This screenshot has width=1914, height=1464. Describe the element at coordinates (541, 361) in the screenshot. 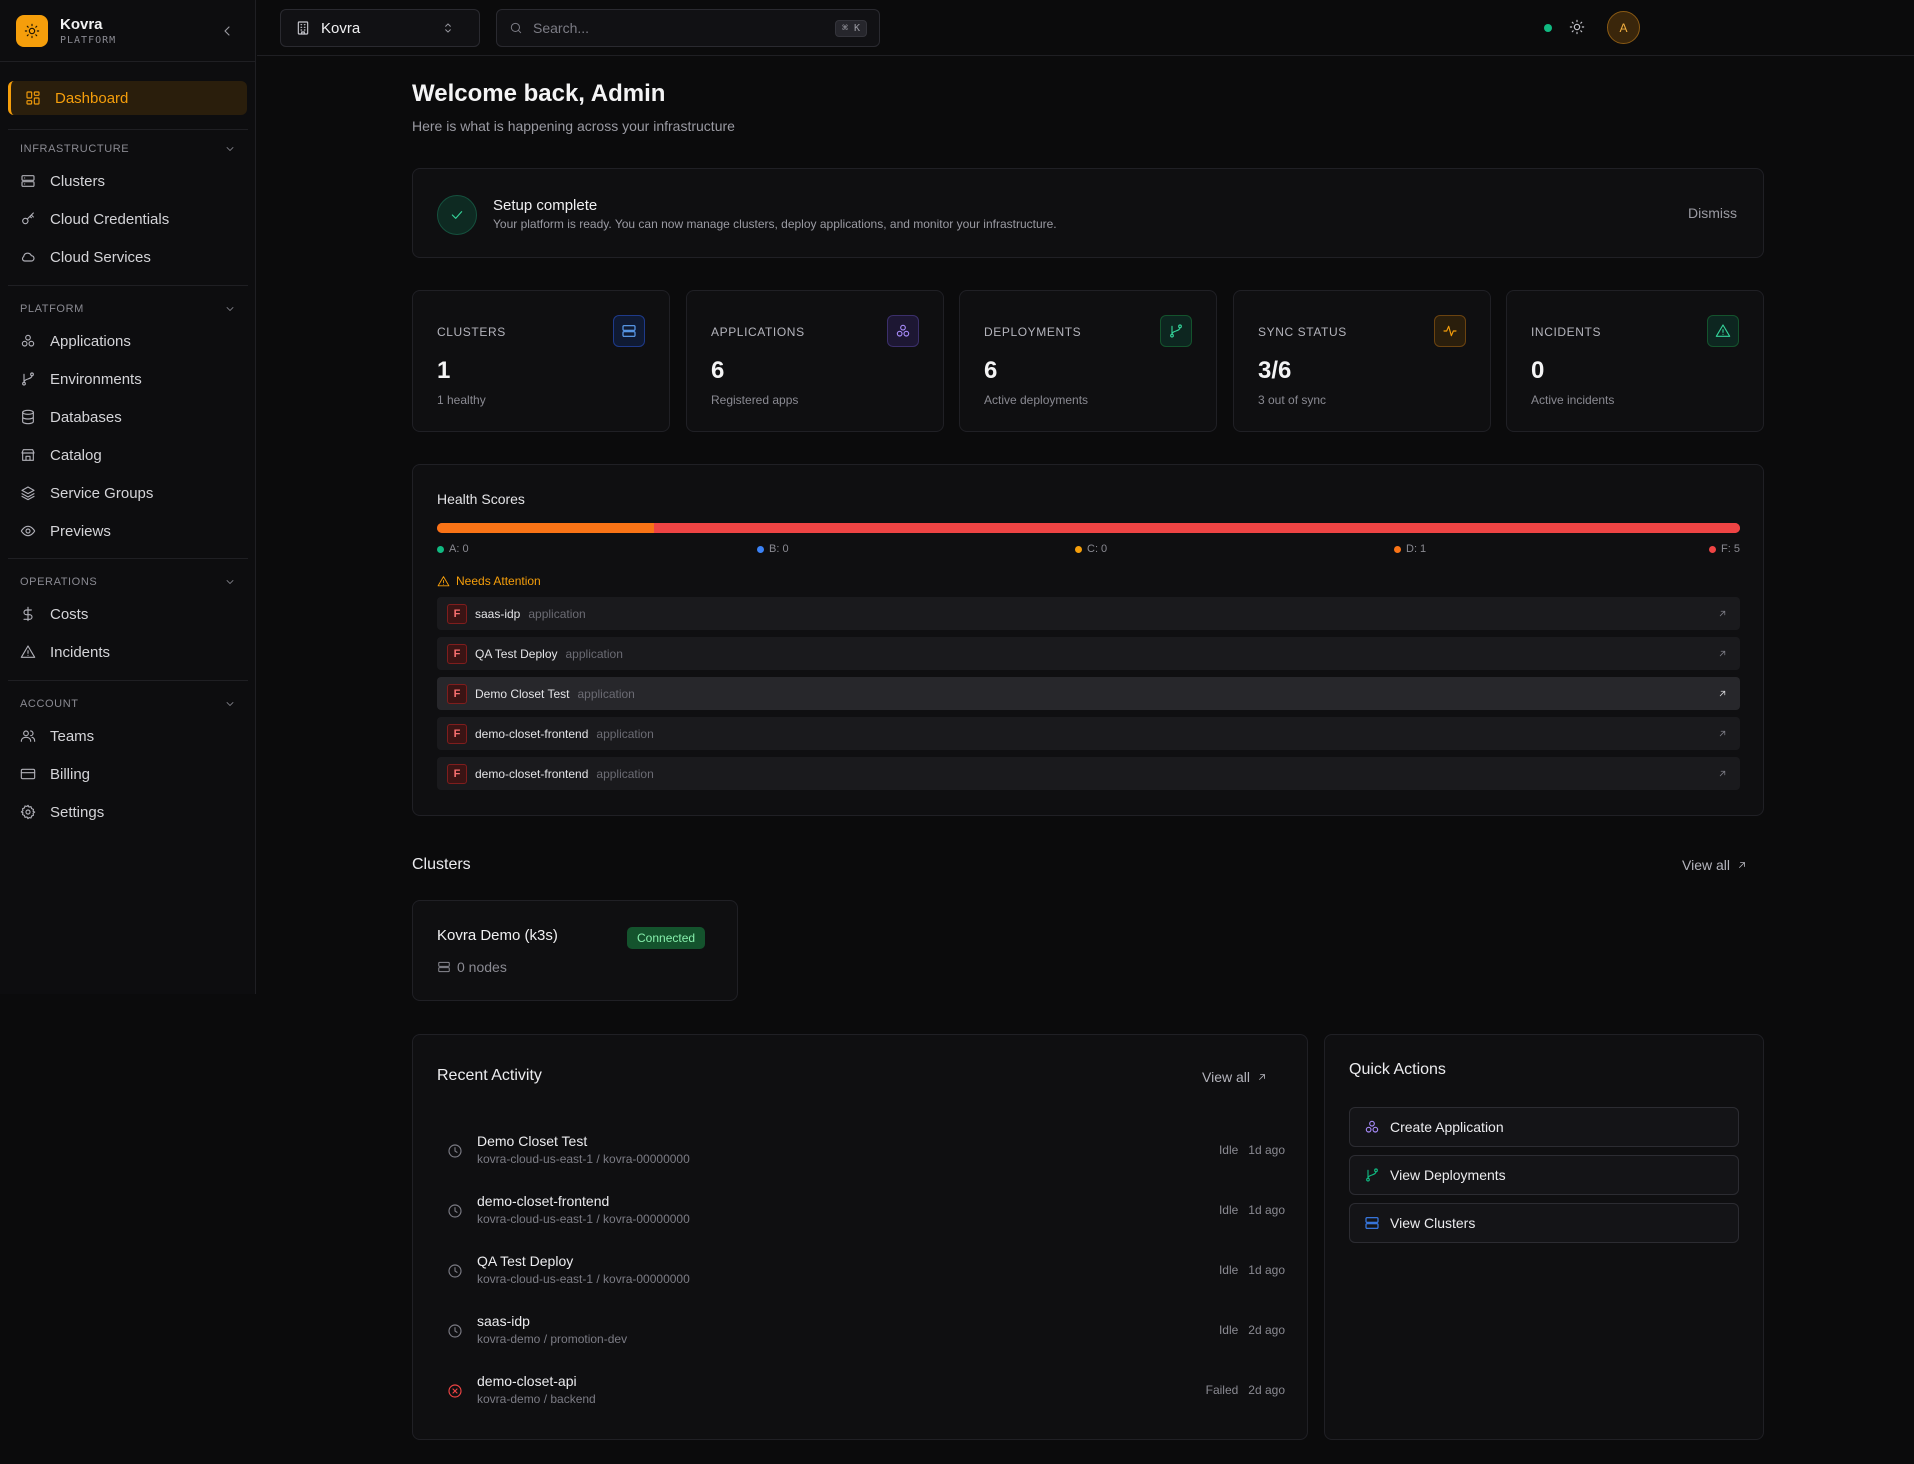

I see `stat-card-clusters: CLUSTERS 1 1 healthy` at that location.